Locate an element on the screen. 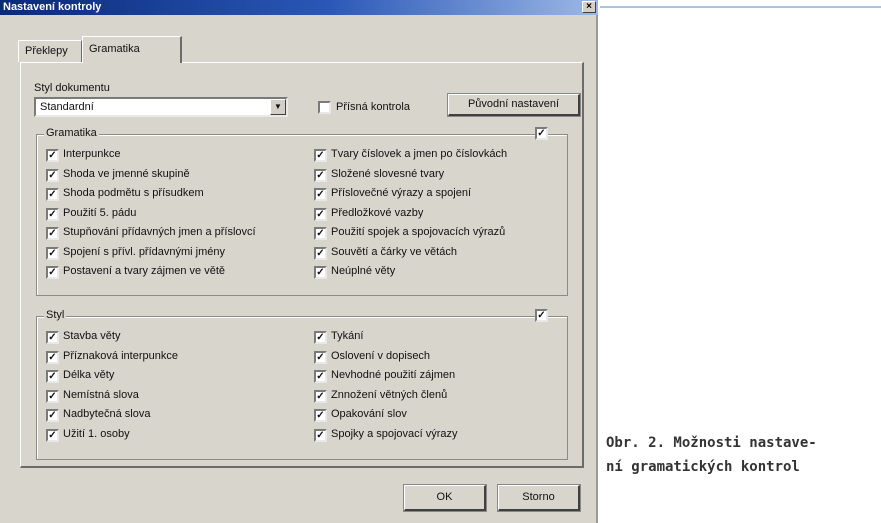  option-label: Užití 1. osoby is located at coordinates (96, 433).